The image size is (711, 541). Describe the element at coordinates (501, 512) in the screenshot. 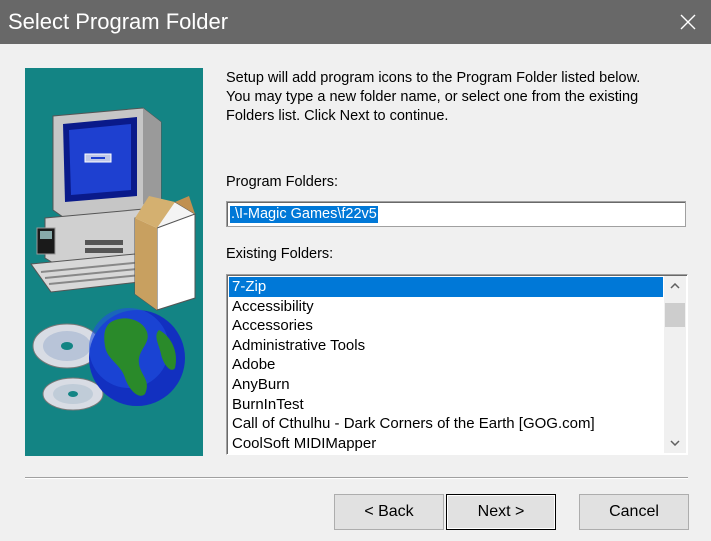

I see `next-button: Next >` at that location.